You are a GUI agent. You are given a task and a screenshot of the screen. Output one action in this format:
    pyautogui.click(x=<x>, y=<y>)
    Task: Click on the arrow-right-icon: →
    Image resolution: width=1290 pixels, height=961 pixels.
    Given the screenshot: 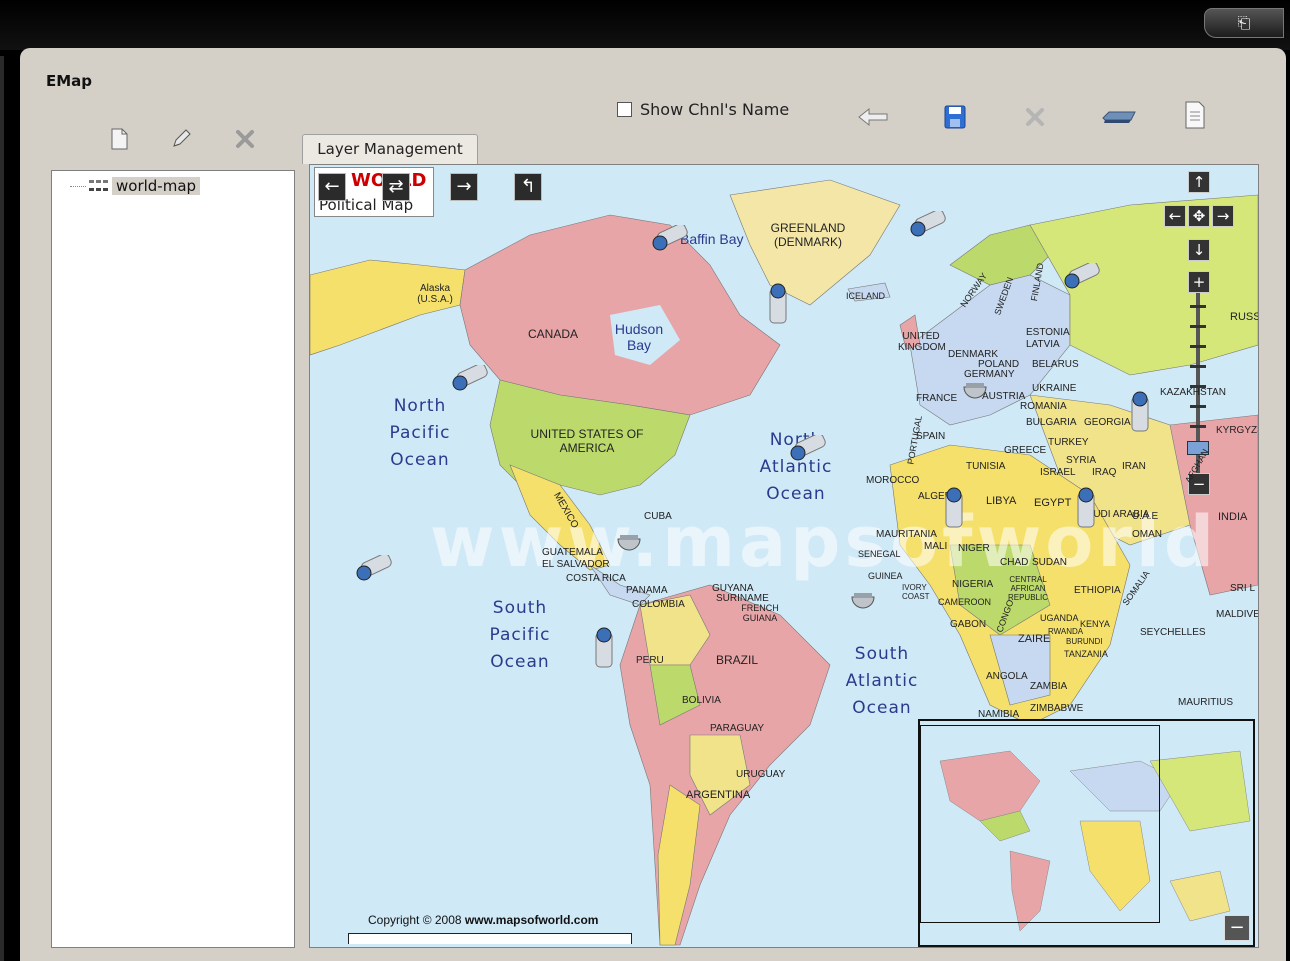 What is the action you would take?
    pyautogui.click(x=464, y=186)
    